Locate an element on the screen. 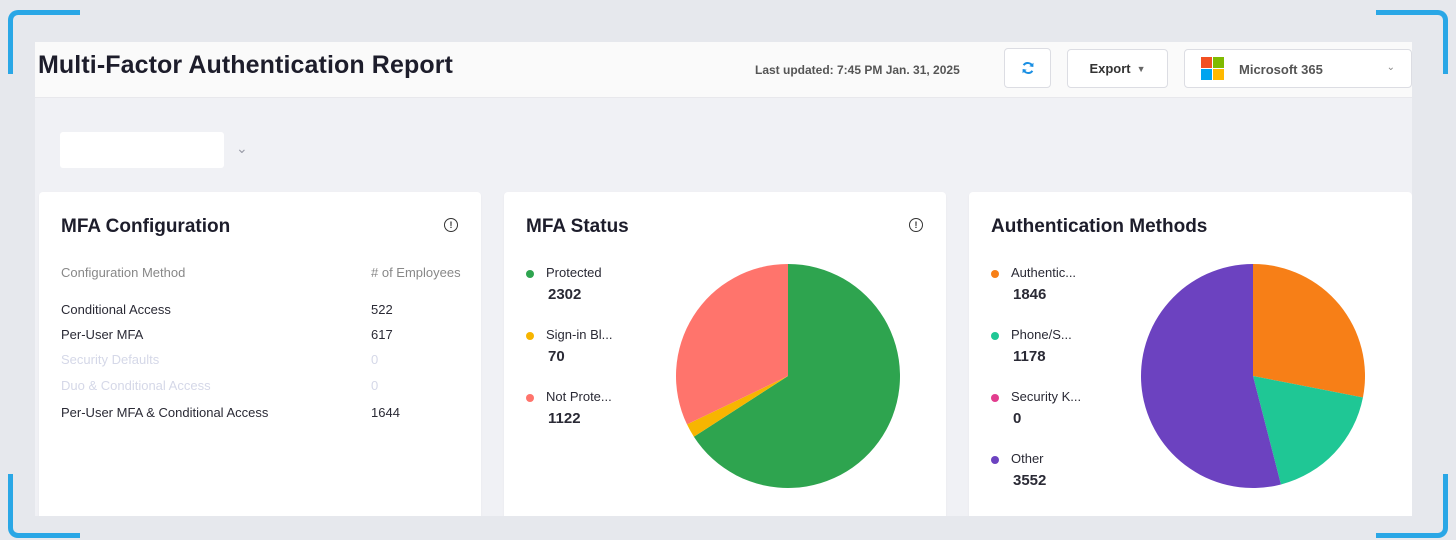 Image resolution: width=1456 pixels, height=540 pixels. column-header-employees: # of Employees is located at coordinates (416, 272).